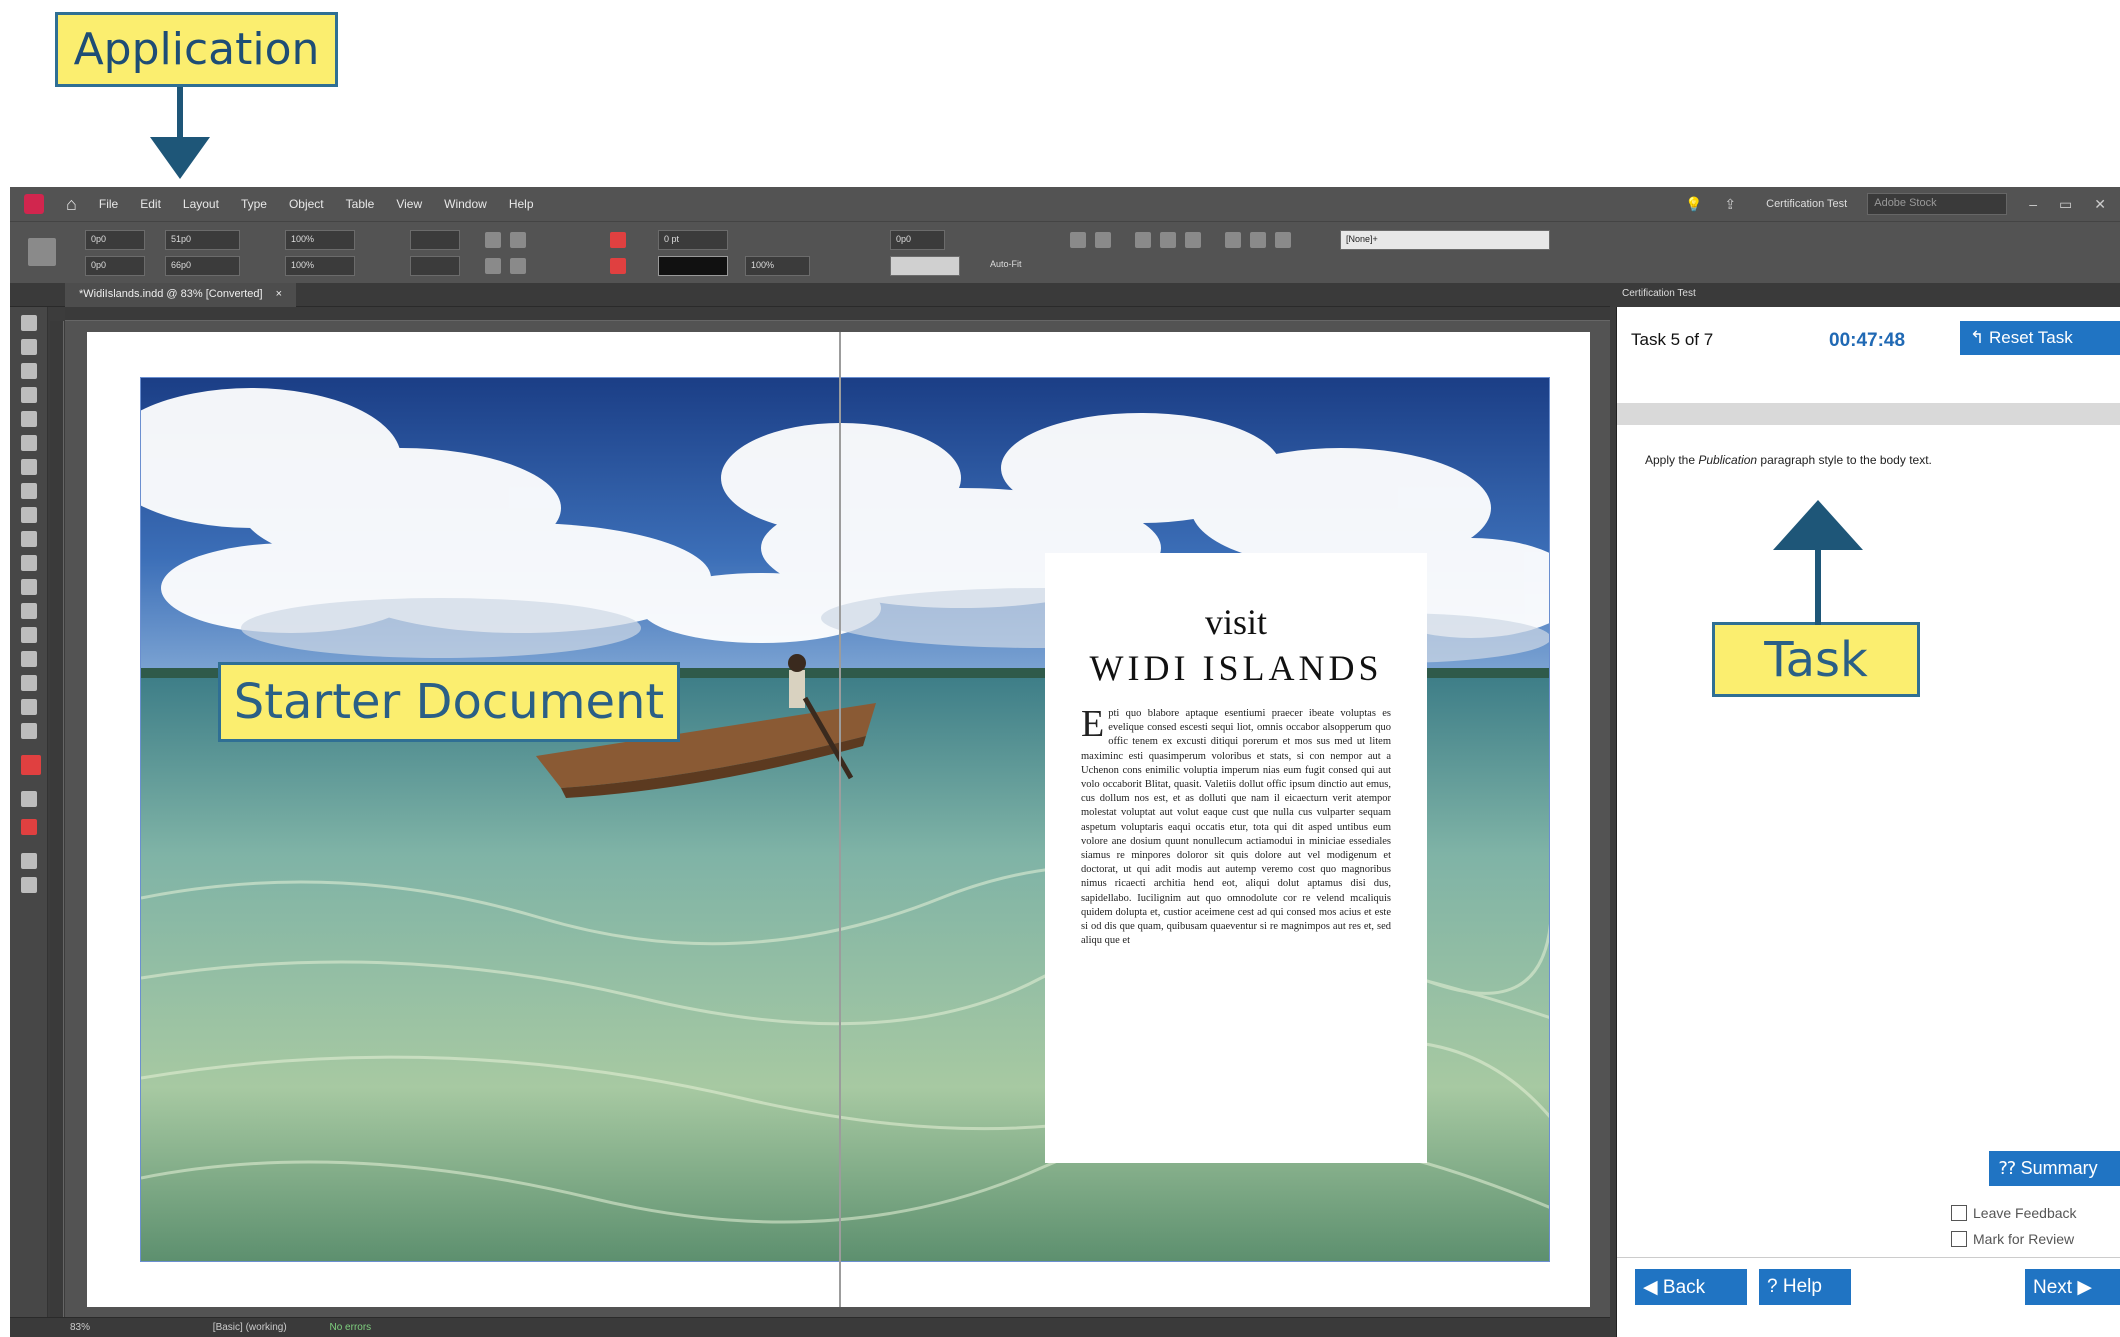  Describe the element at coordinates (1258, 240) in the screenshot. I see `align-middle-icon` at that location.